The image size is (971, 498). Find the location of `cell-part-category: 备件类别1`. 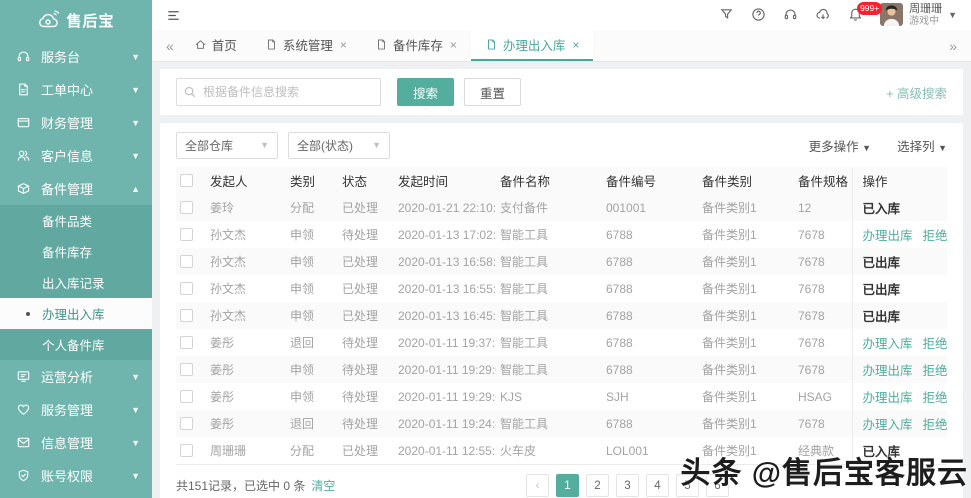

cell-part-category: 备件类别1 is located at coordinates (746, 369).